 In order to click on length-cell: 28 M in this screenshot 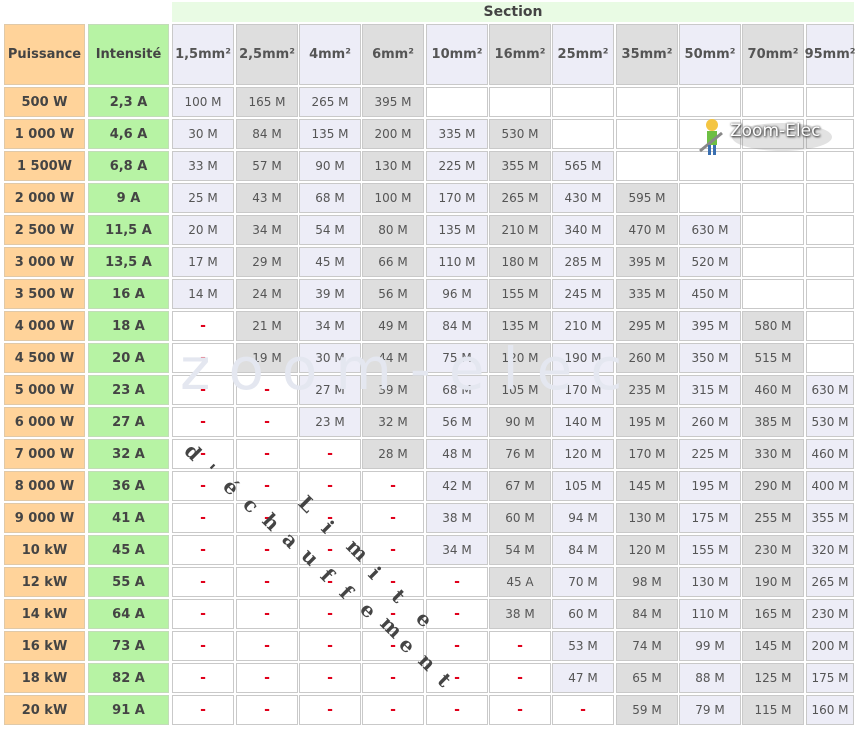, I will do `click(393, 454)`.